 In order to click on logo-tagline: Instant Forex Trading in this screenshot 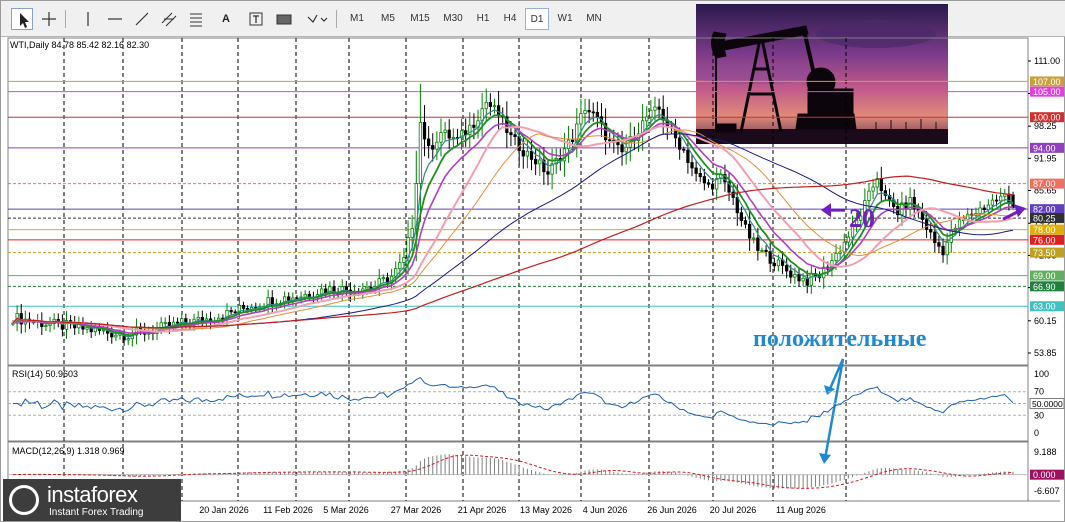, I will do `click(96, 512)`.